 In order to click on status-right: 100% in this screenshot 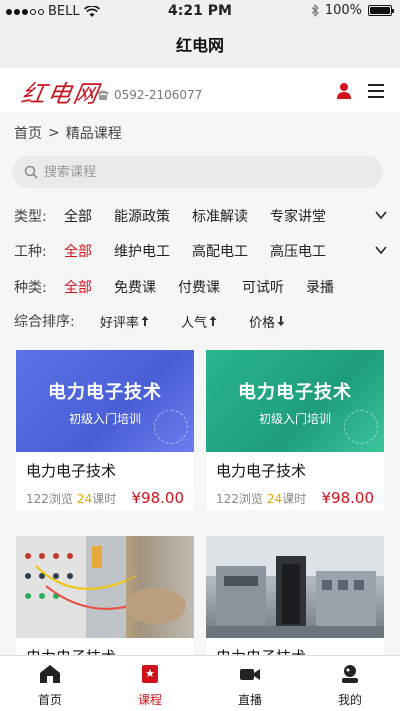, I will do `click(352, 10)`.